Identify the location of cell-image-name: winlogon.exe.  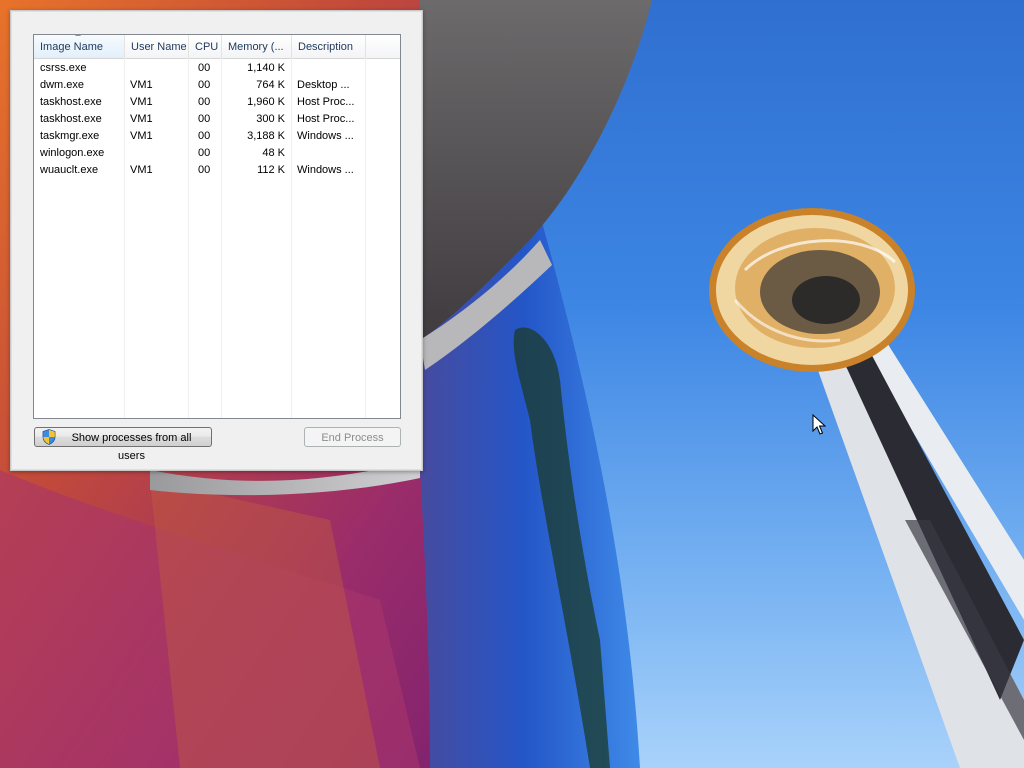
(72, 153).